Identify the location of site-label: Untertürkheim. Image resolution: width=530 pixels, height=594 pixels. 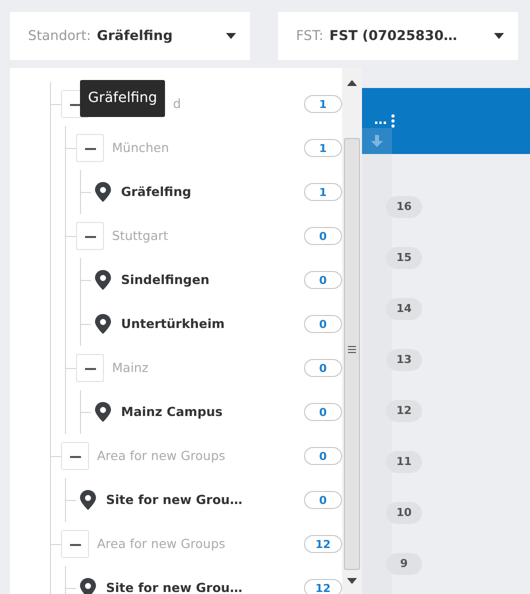
(173, 324).